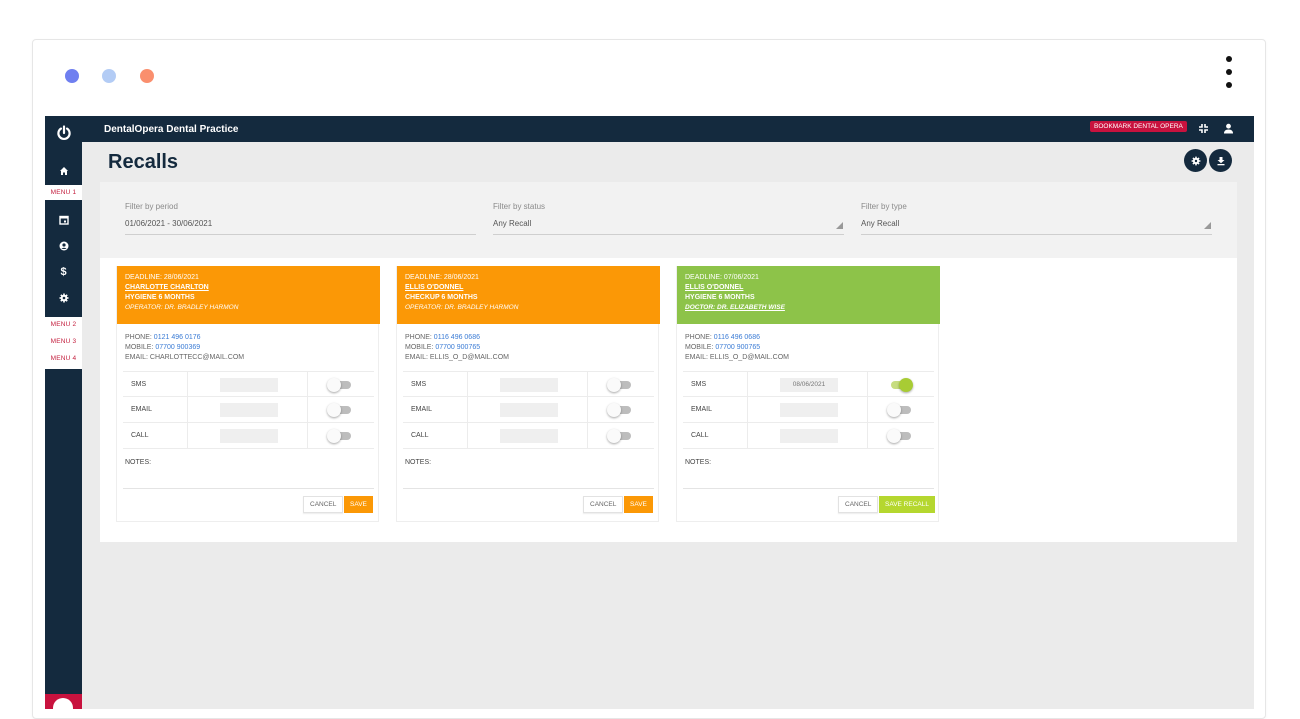  Describe the element at coordinates (63, 358) in the screenshot. I see `sidebar-menu-4: MENU 4` at that location.